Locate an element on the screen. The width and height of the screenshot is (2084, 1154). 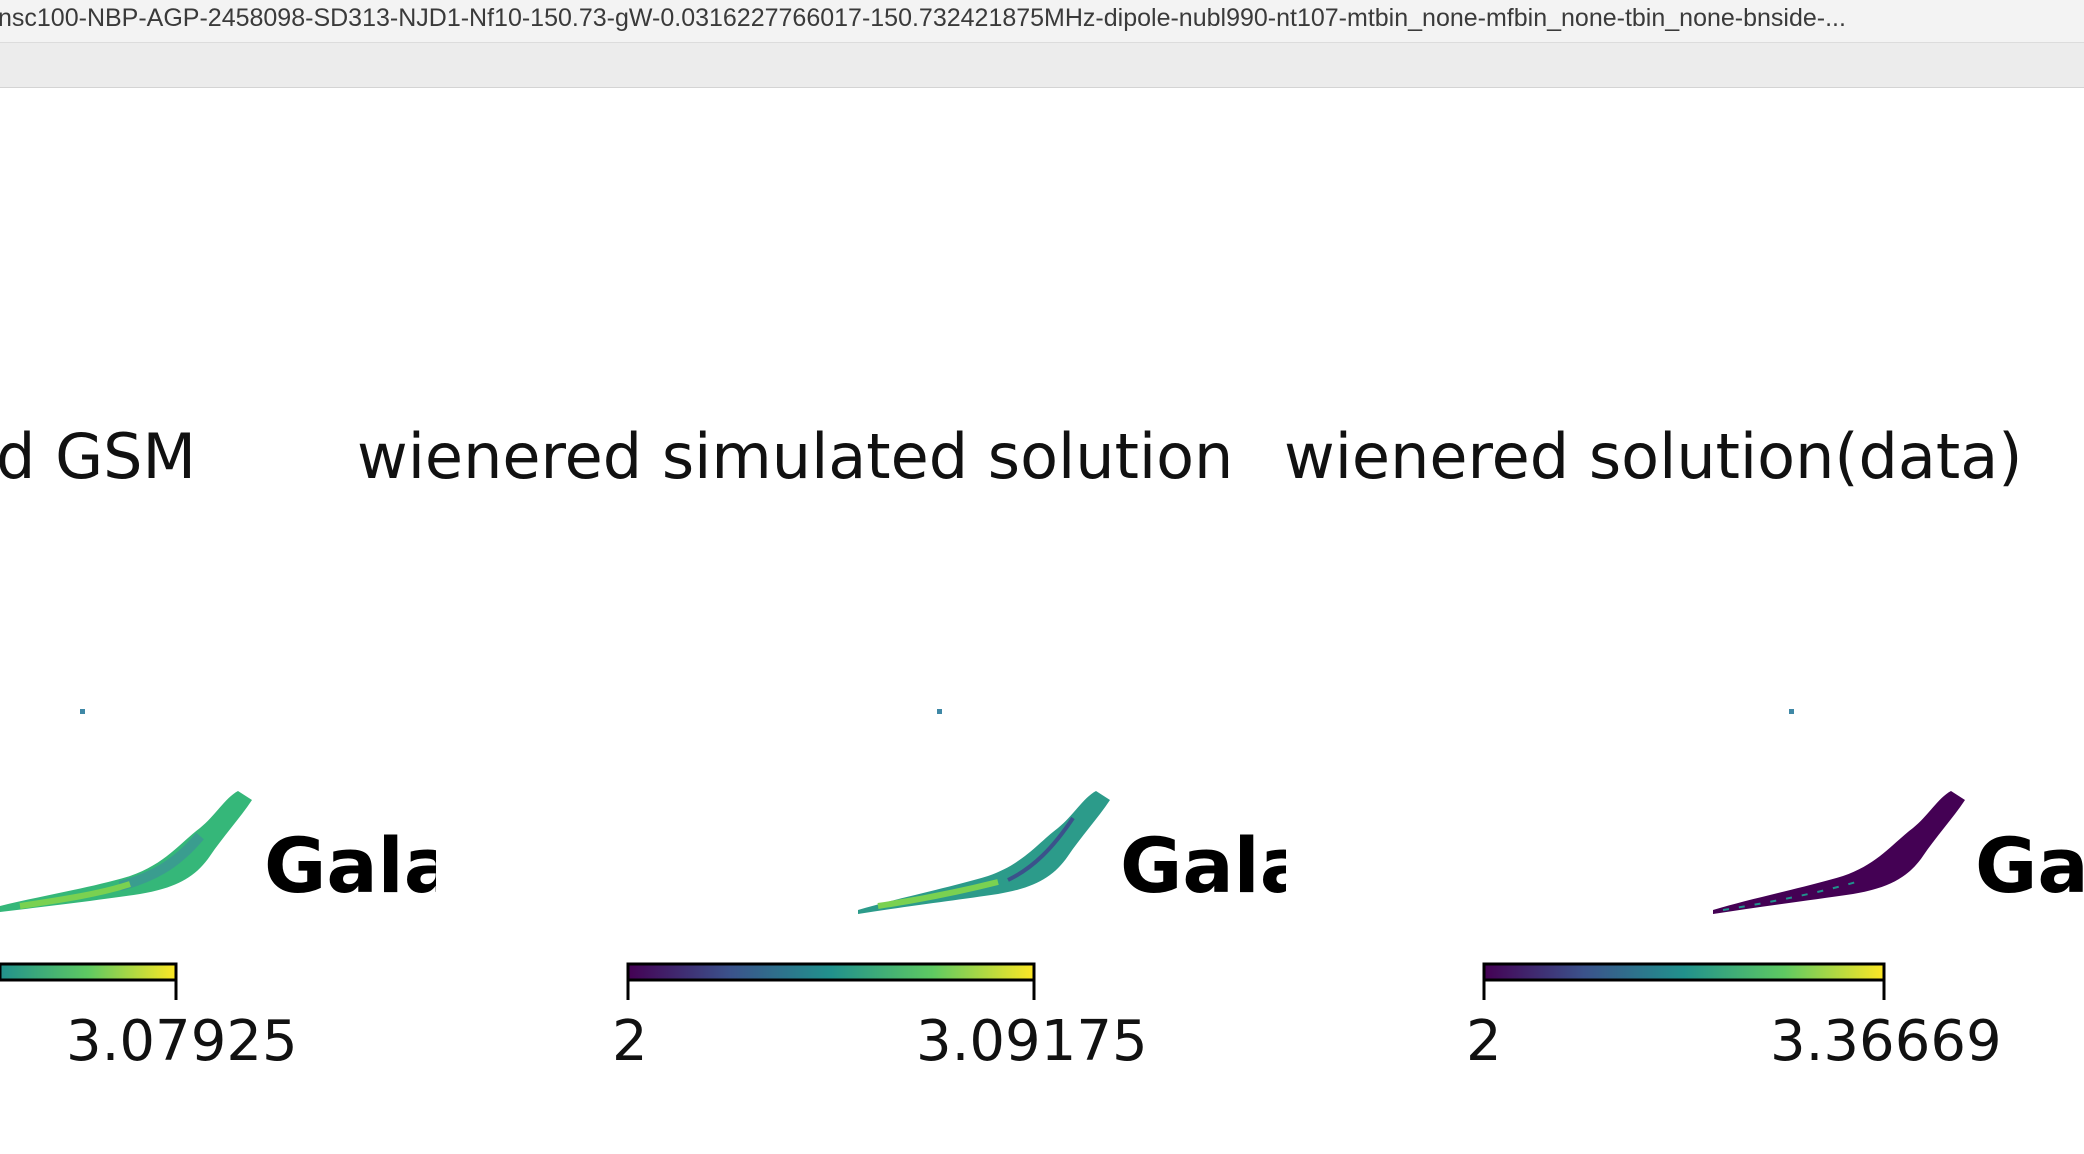
panel-title-simulated: wienered simulated solution is located at coordinates (795, 457).